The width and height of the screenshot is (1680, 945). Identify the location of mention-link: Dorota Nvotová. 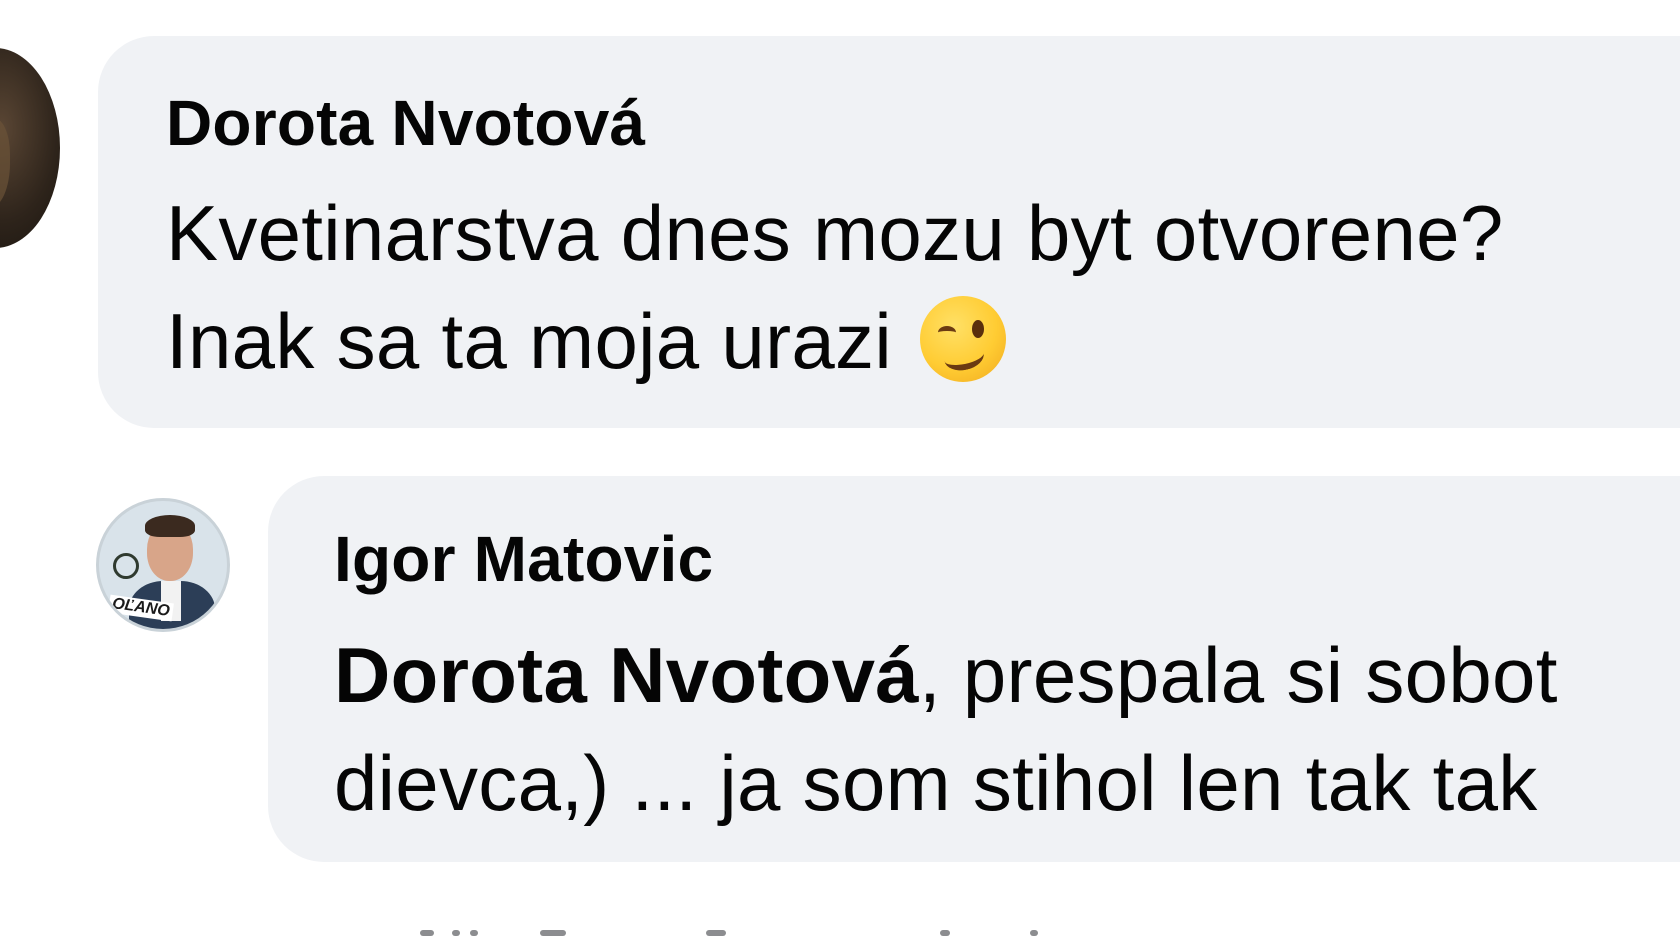
(626, 675).